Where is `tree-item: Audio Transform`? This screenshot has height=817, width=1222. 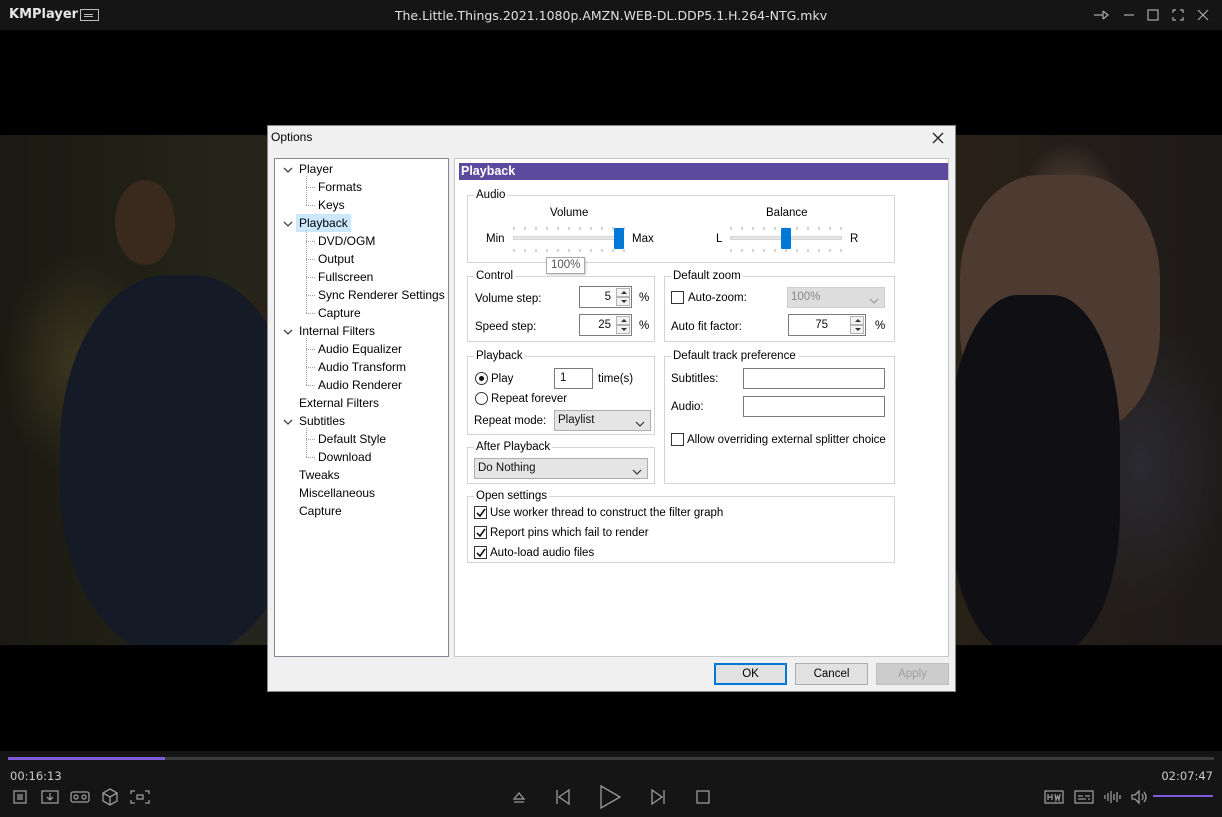
tree-item: Audio Transform is located at coordinates (362, 367).